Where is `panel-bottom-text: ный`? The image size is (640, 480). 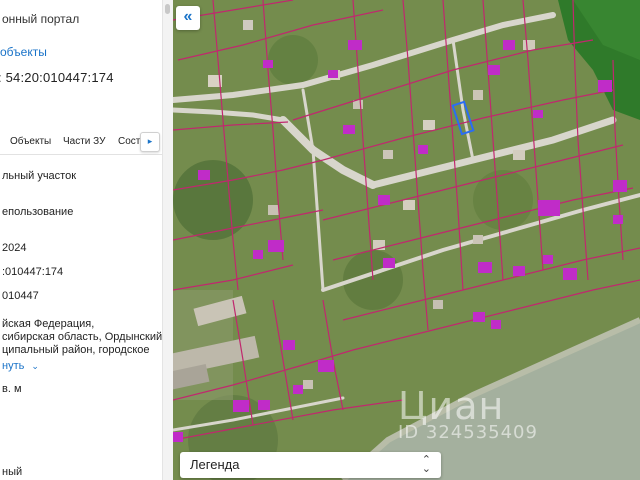
panel-bottom-text: ный is located at coordinates (12, 472).